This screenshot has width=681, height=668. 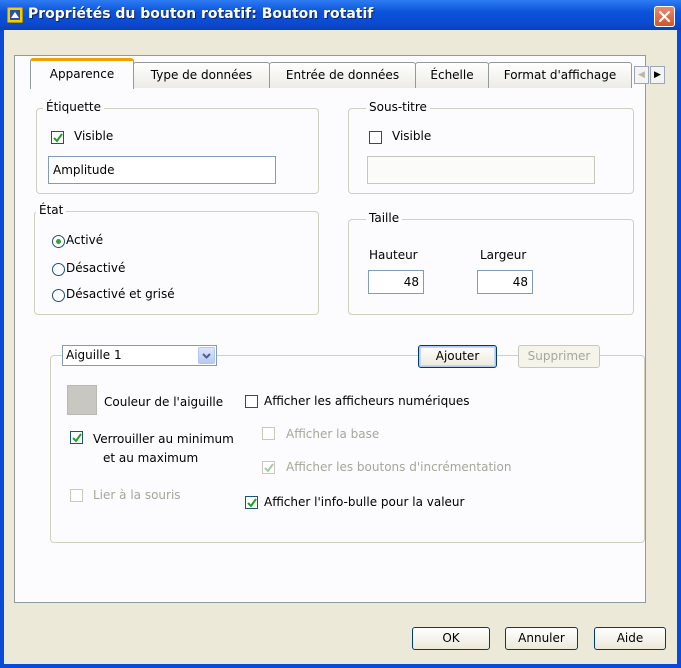 I want to click on chevron-down-icon, so click(x=206, y=356).